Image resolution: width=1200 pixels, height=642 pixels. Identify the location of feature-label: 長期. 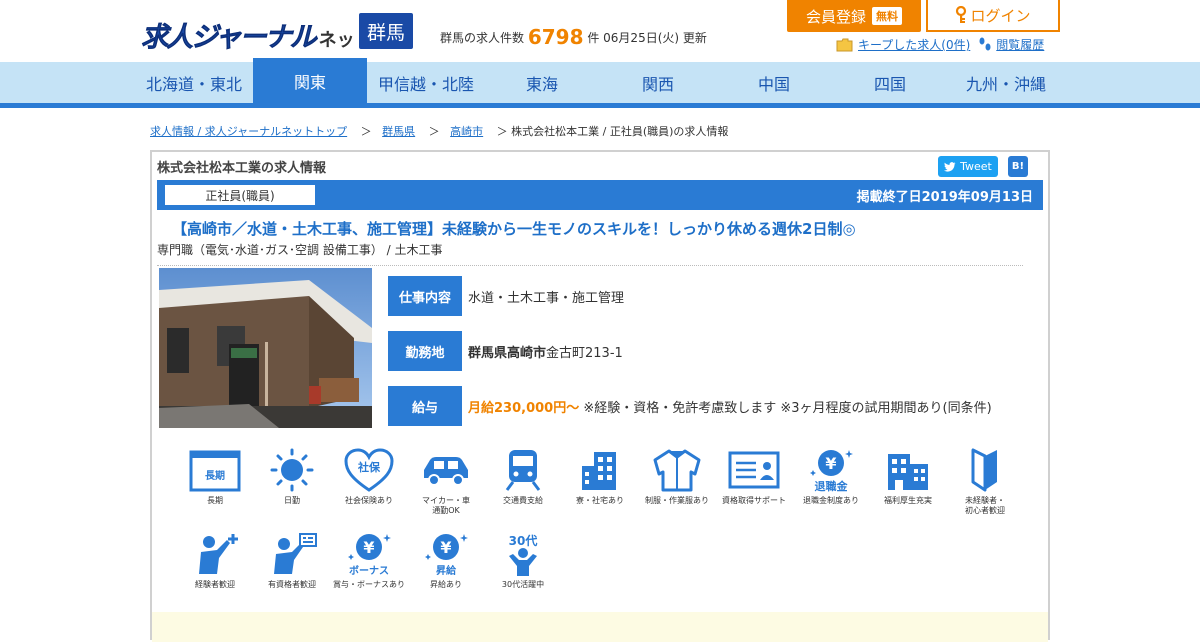
(215, 500).